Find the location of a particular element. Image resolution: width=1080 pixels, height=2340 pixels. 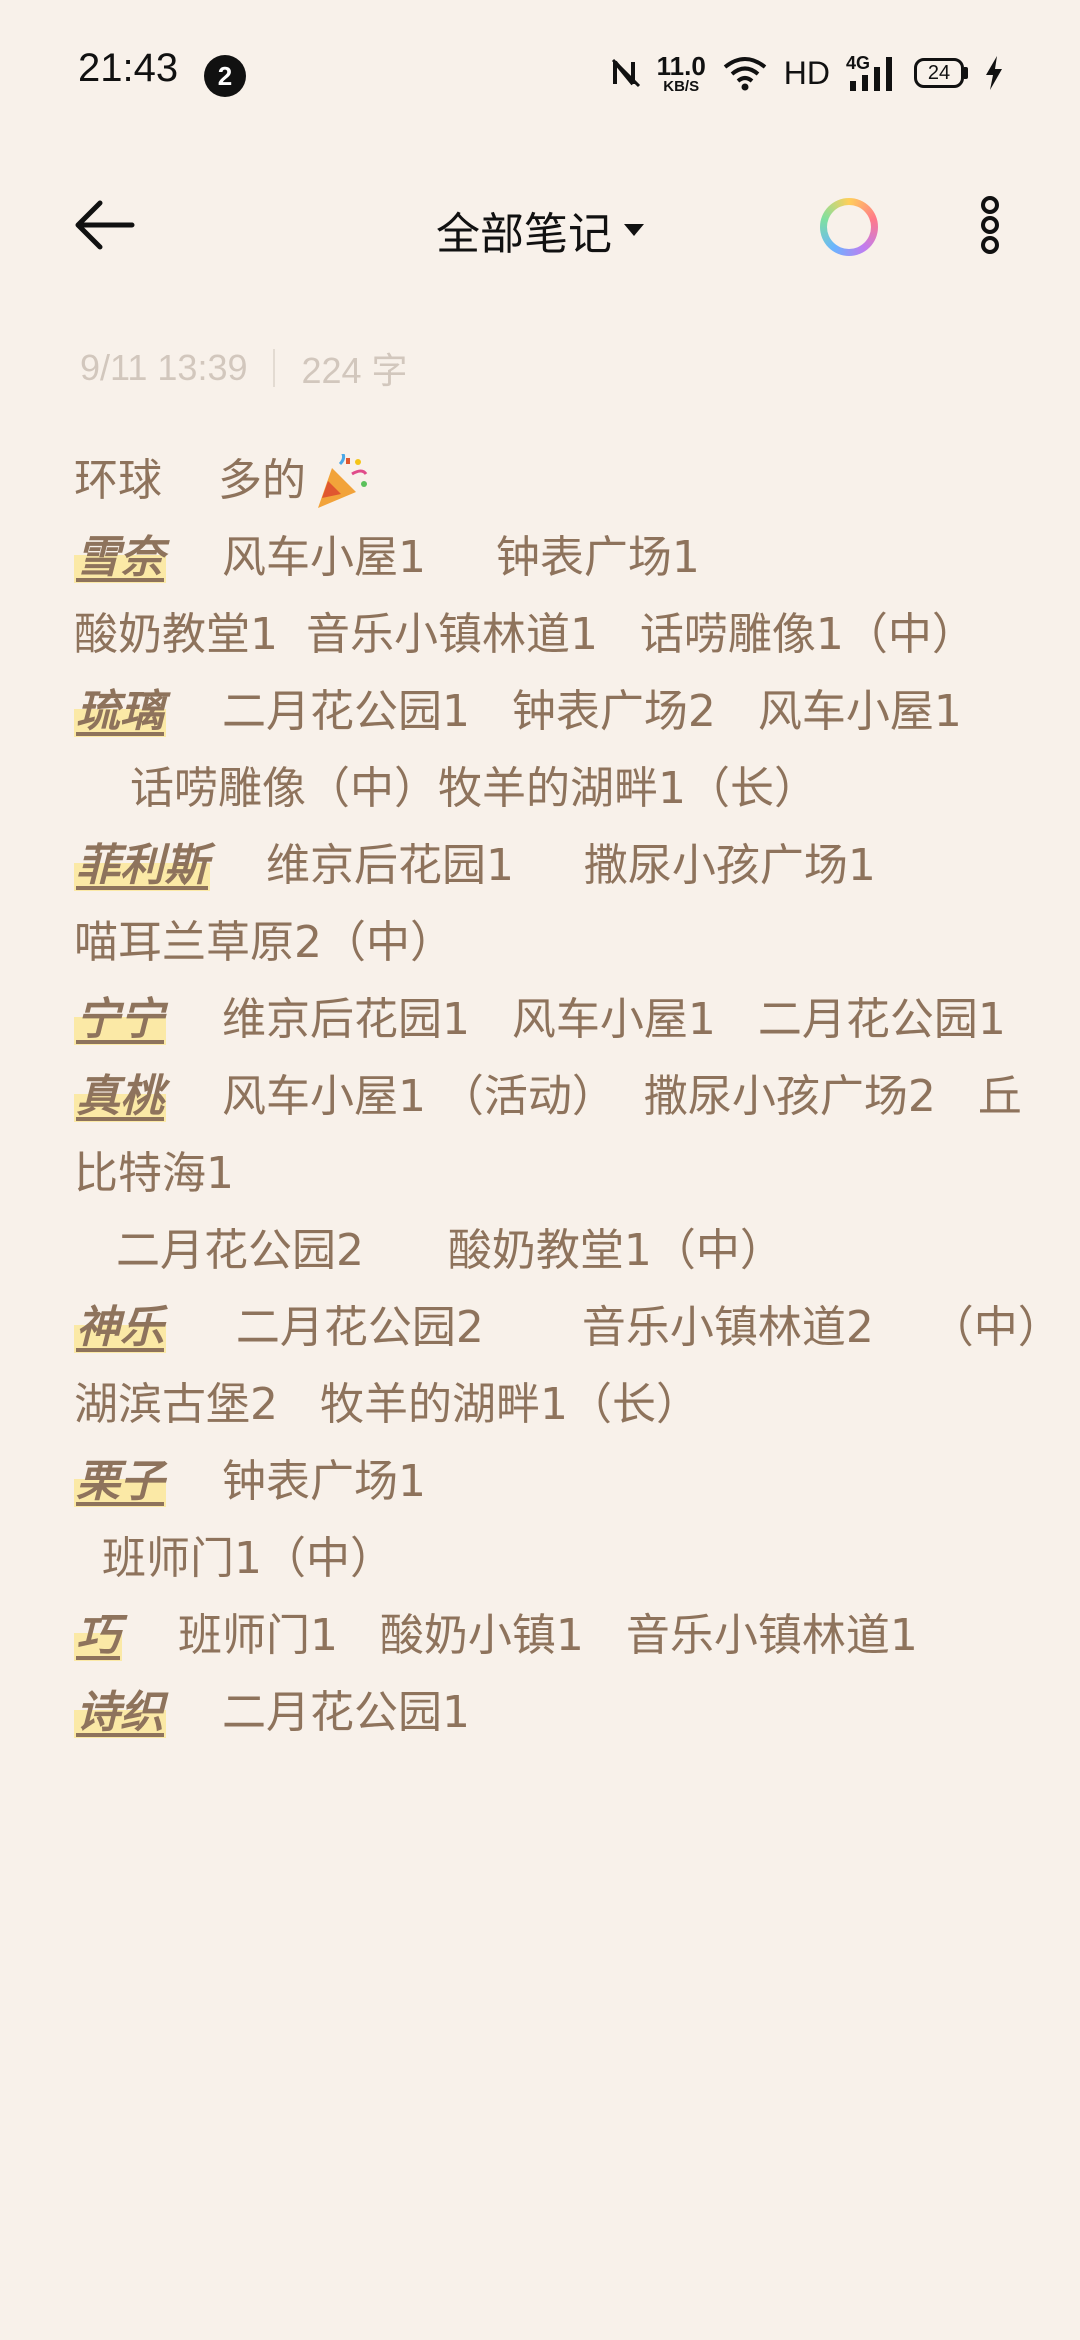

battery-indicator: 24 is located at coordinates (941, 73).